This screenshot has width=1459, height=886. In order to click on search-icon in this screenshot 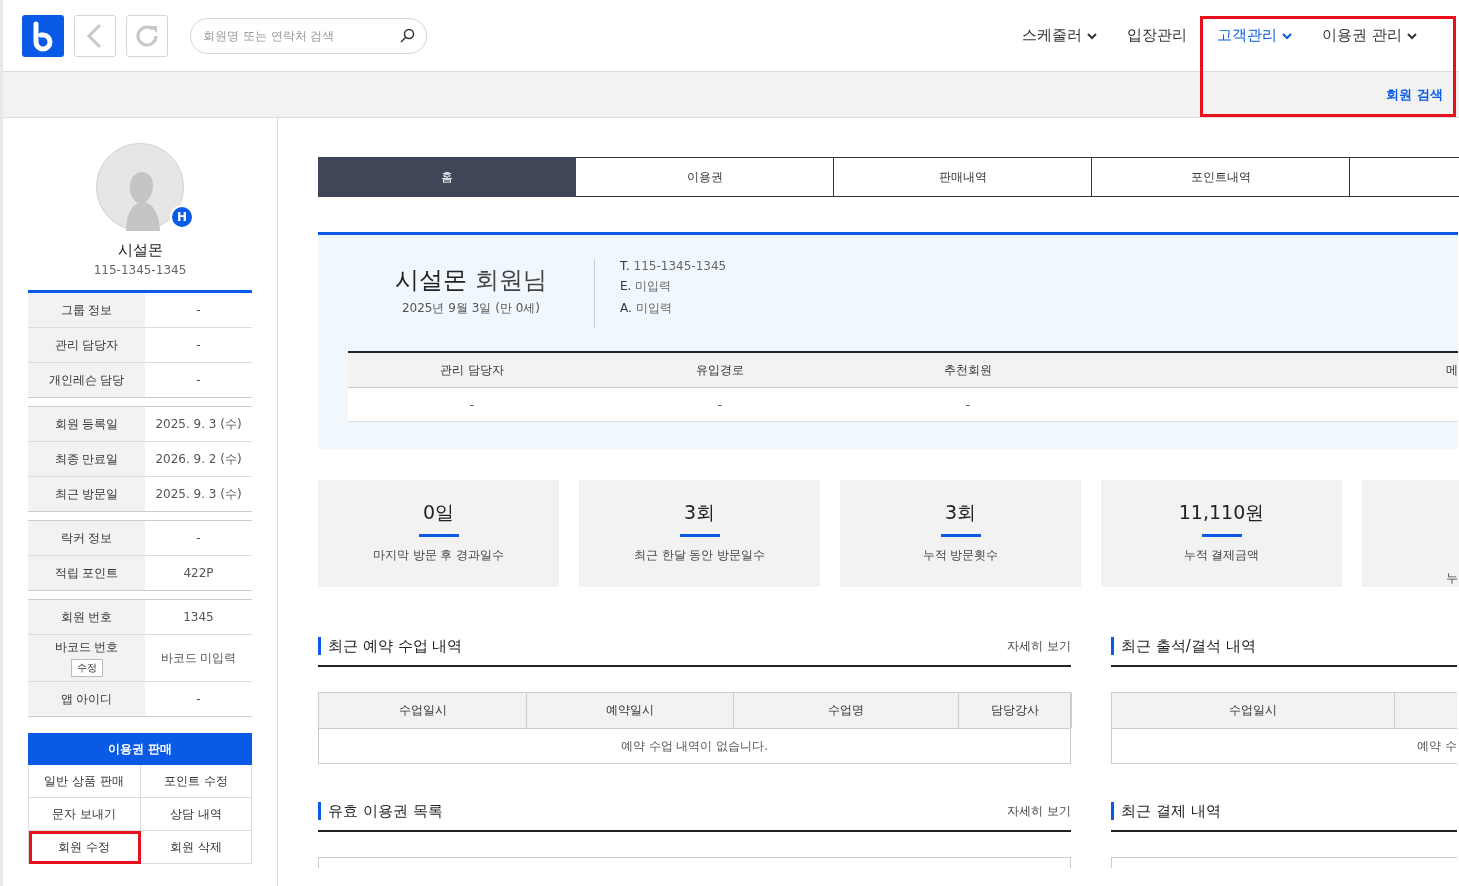, I will do `click(407, 35)`.